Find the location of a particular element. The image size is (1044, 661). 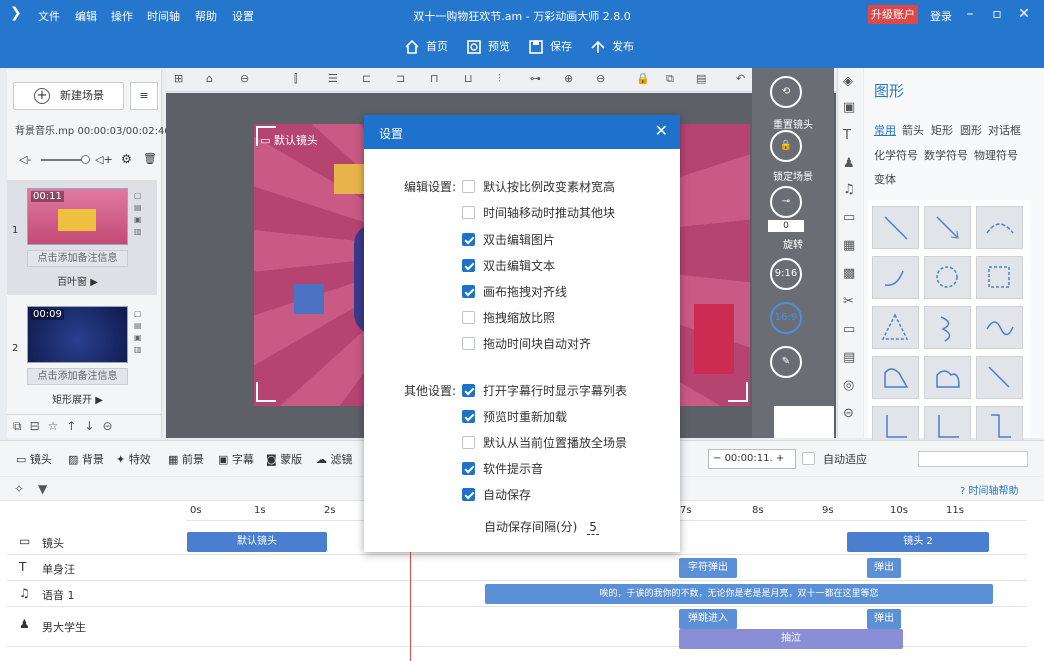

category-circle: 圆形 is located at coordinates (971, 130).